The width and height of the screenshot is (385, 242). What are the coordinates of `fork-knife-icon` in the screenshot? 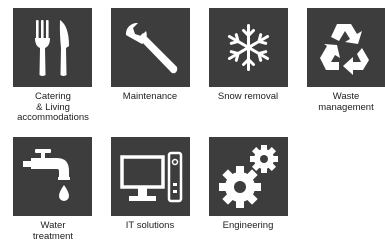 It's located at (52, 48).